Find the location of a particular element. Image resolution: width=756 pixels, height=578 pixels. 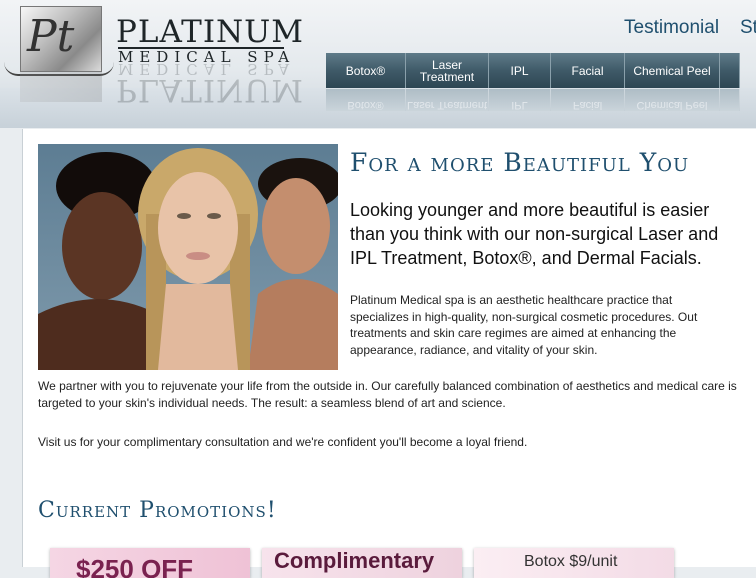

logo-reflection-subtitle: MEDICAL SPA is located at coordinates (207, 69).